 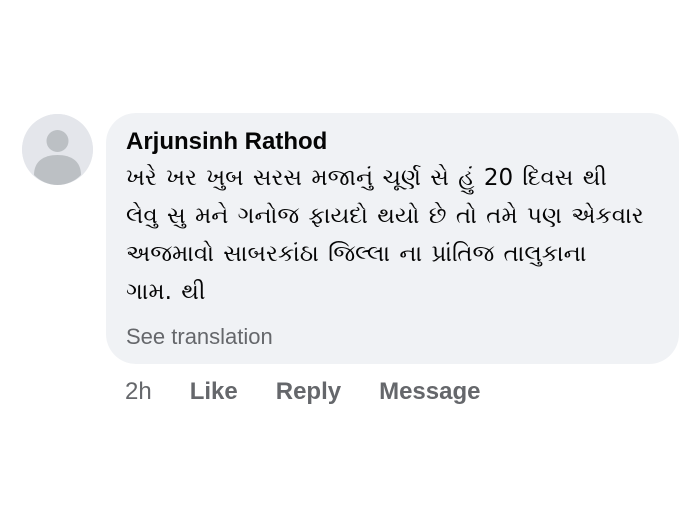 I want to click on comment-author-name: Arjunsinh Rathod, so click(x=392, y=142).